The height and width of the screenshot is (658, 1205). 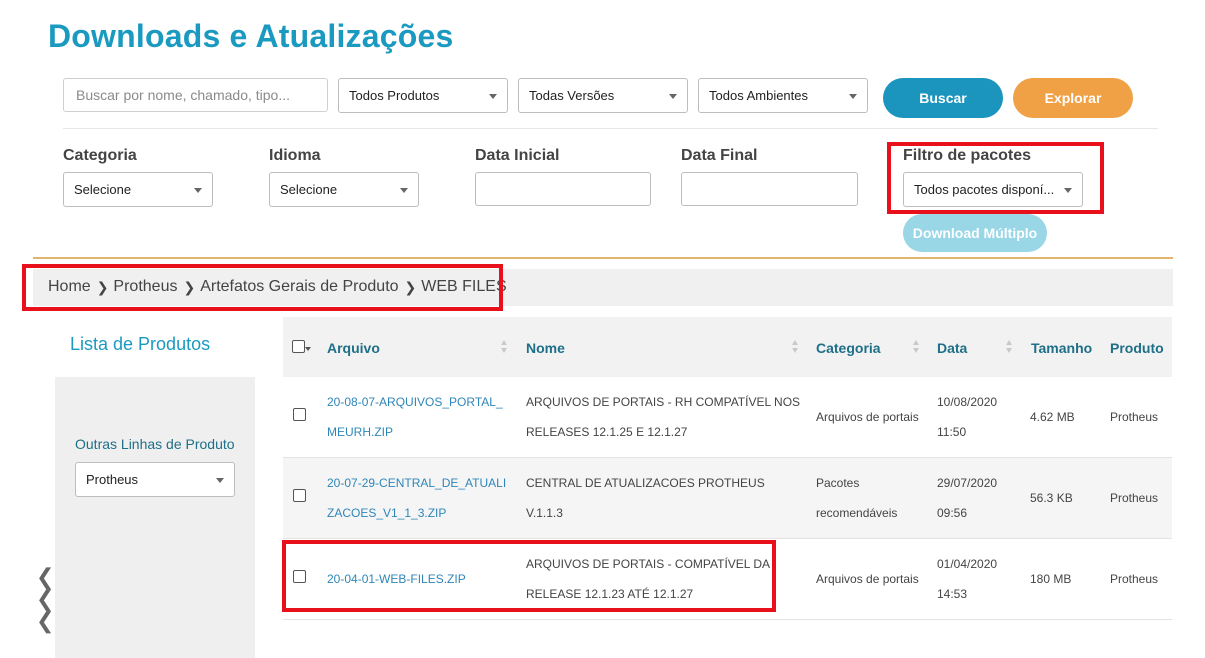 What do you see at coordinates (544, 513) in the screenshot?
I see `file-name-line: V.1.1.3` at bounding box center [544, 513].